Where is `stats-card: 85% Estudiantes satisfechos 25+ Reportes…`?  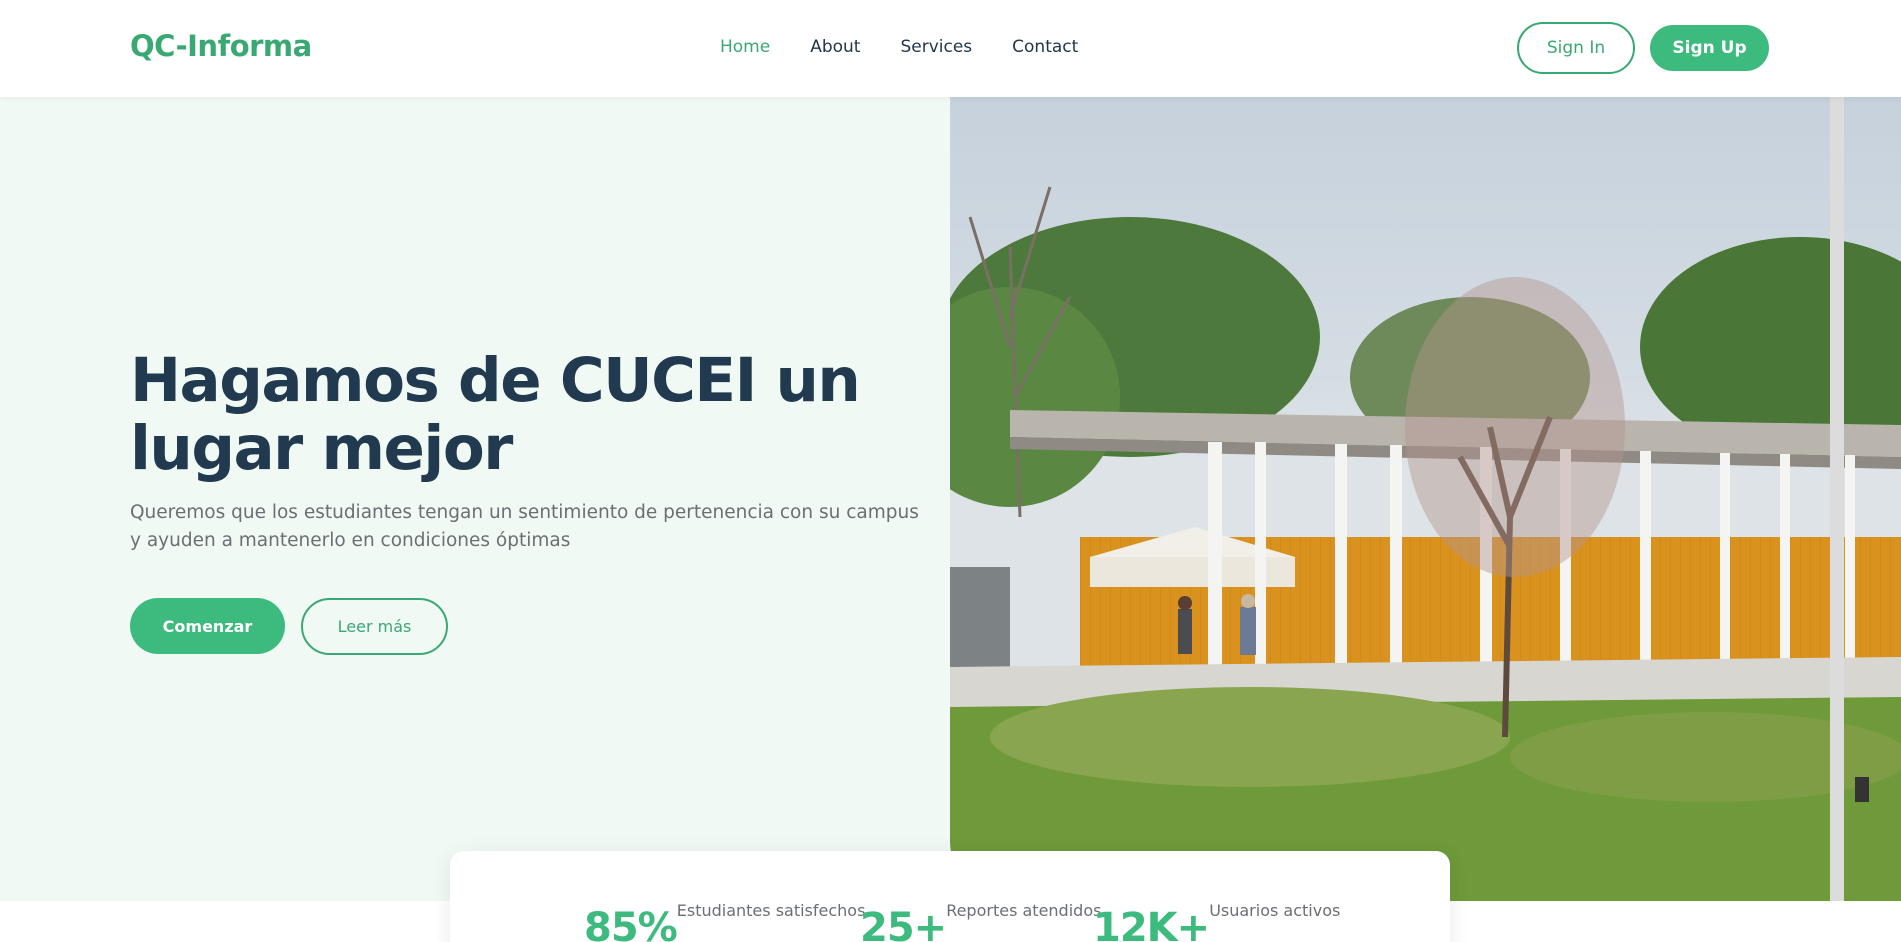
stats-card: 85% Estudiantes satisfechos 25+ Reportes… is located at coordinates (950, 896).